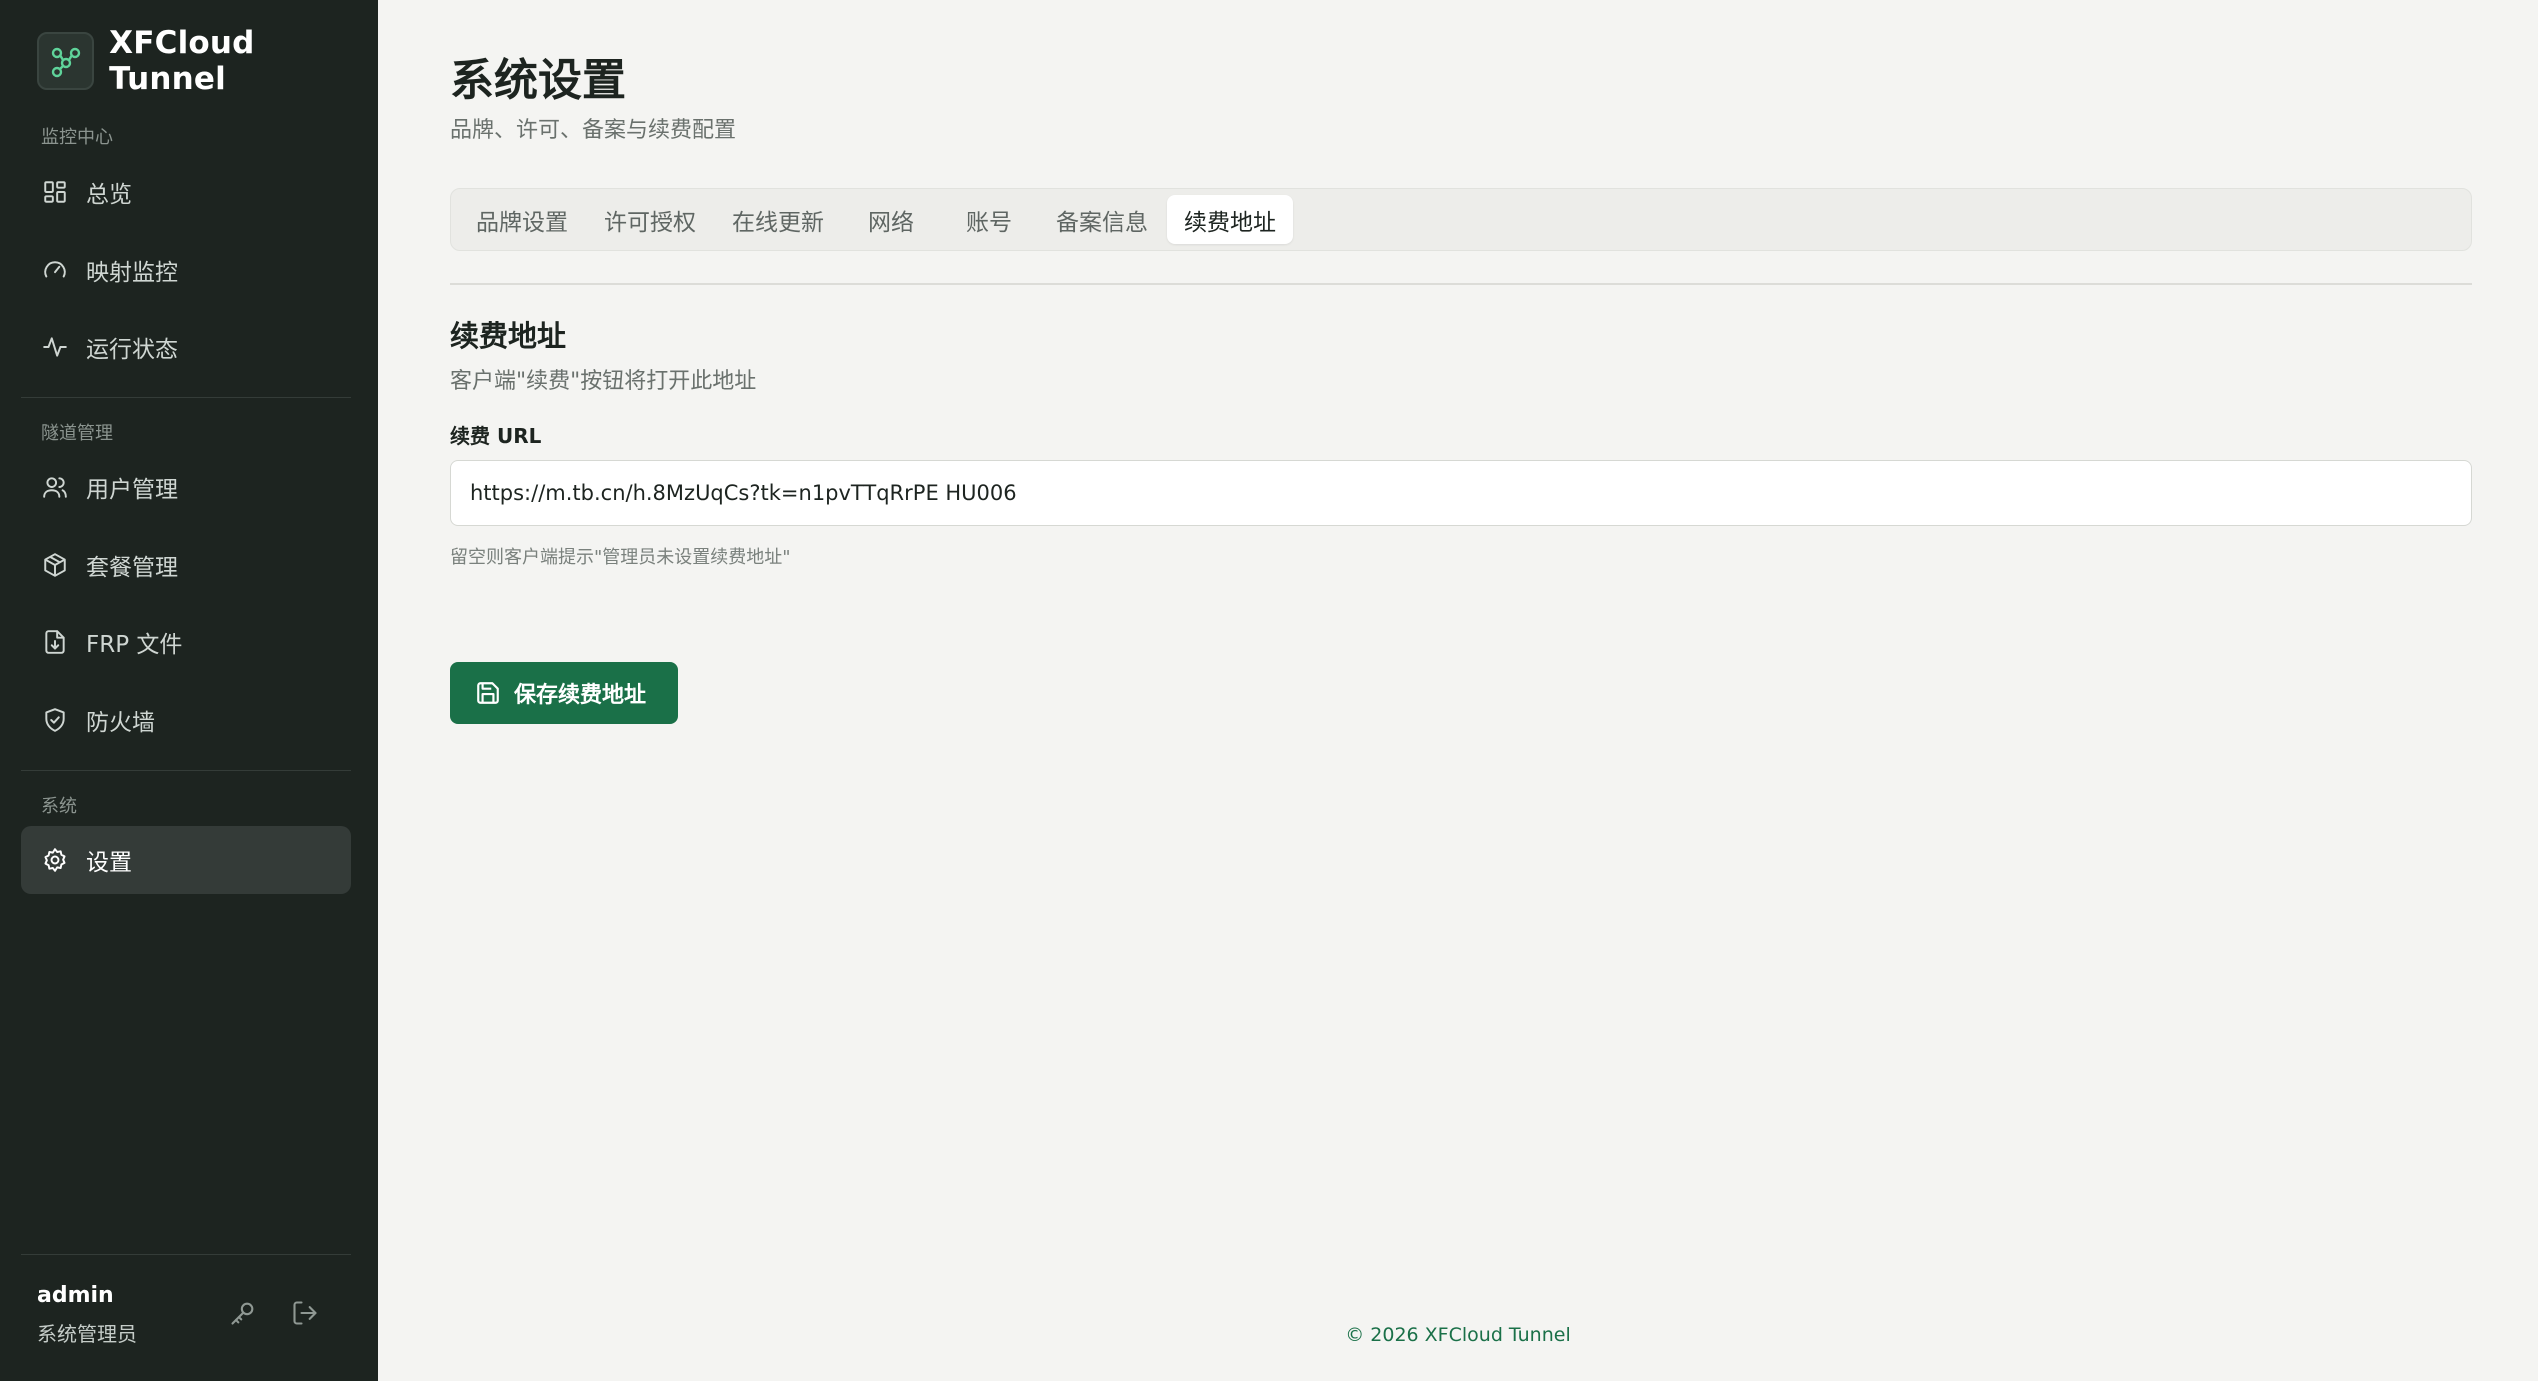  Describe the element at coordinates (186, 347) in the screenshot. I see `sidebar-item-run-status: 运行状态` at that location.